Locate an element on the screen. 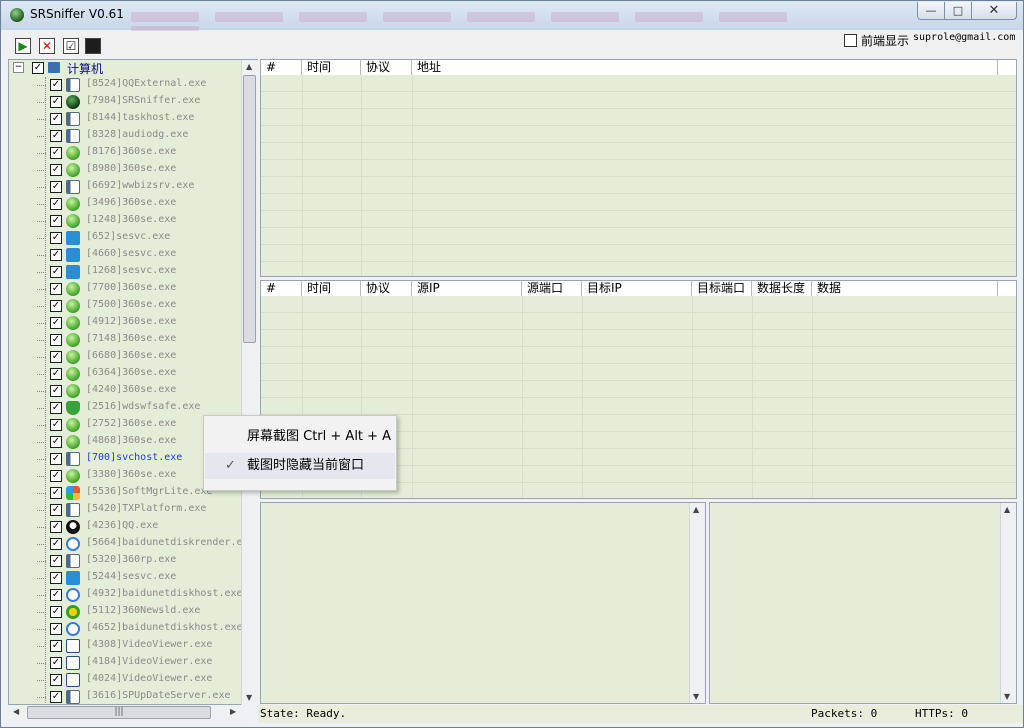 Image resolution: width=1024 pixels, height=728 pixels. col-header: 源IP is located at coordinates (467, 288).